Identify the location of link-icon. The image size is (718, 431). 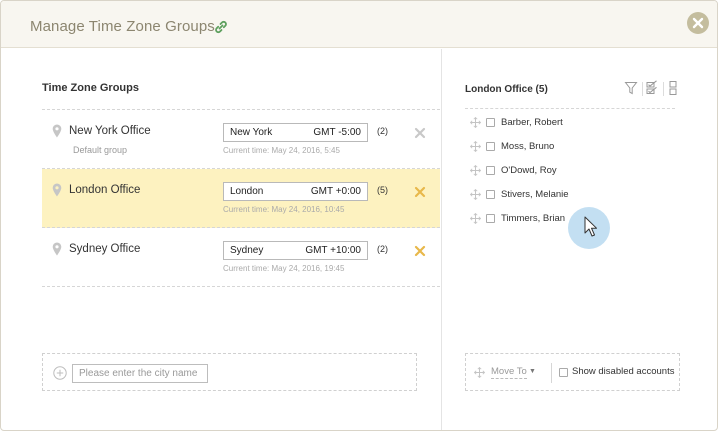
(221, 27).